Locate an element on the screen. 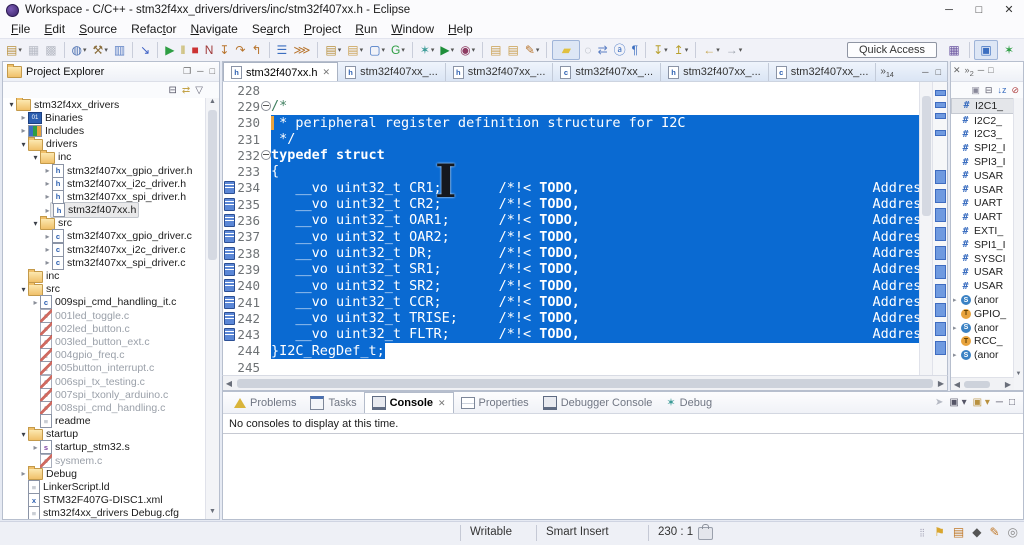 This screenshot has width=1024, height=545. outline-item: # SPI1_I is located at coordinates (982, 245).